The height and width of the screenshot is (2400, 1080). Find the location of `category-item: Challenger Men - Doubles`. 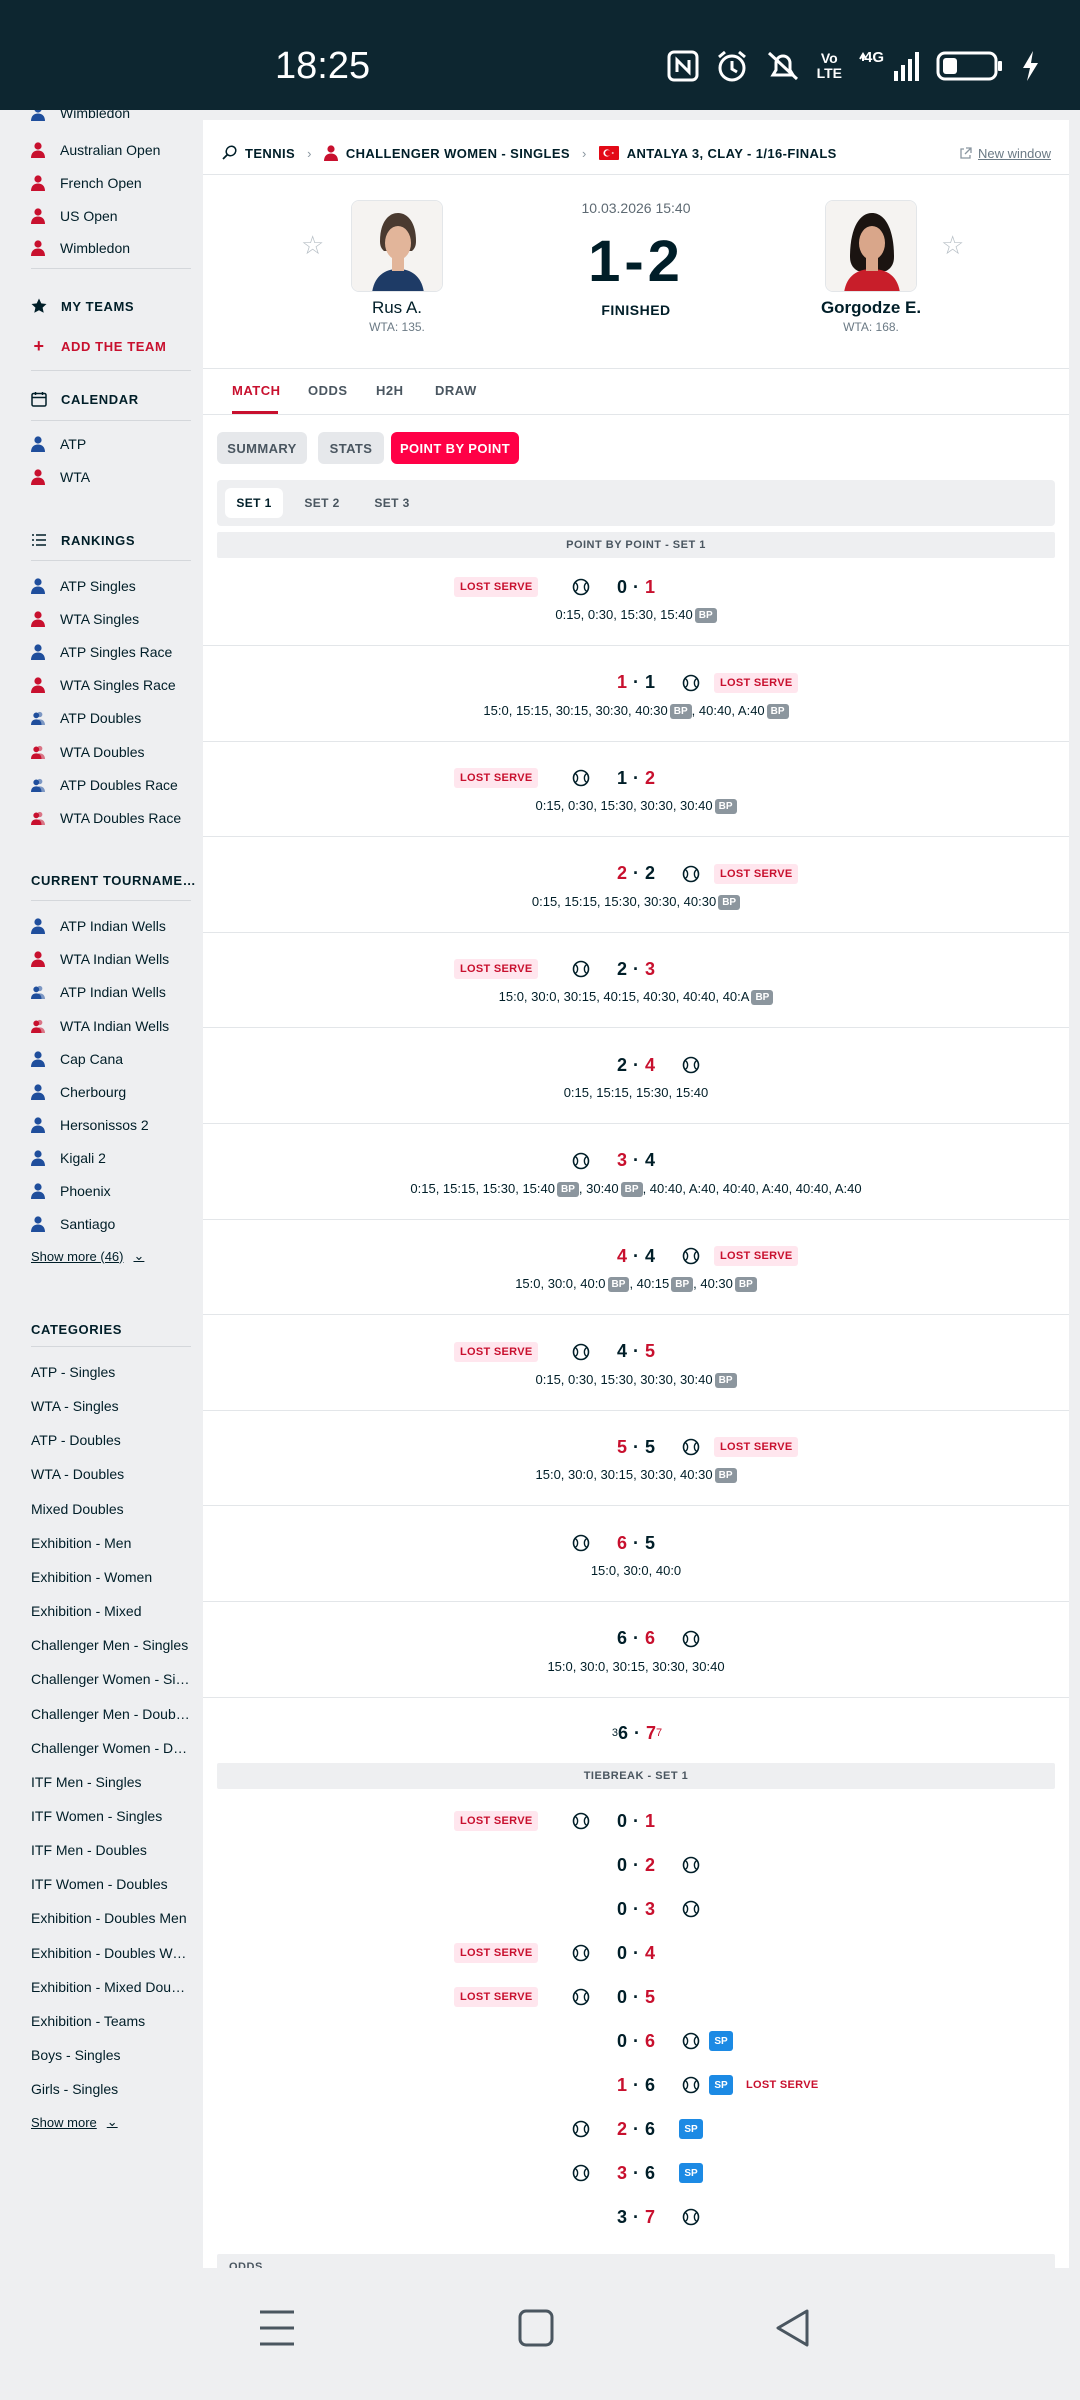

category-item: Challenger Men - Doubles is located at coordinates (111, 1714).